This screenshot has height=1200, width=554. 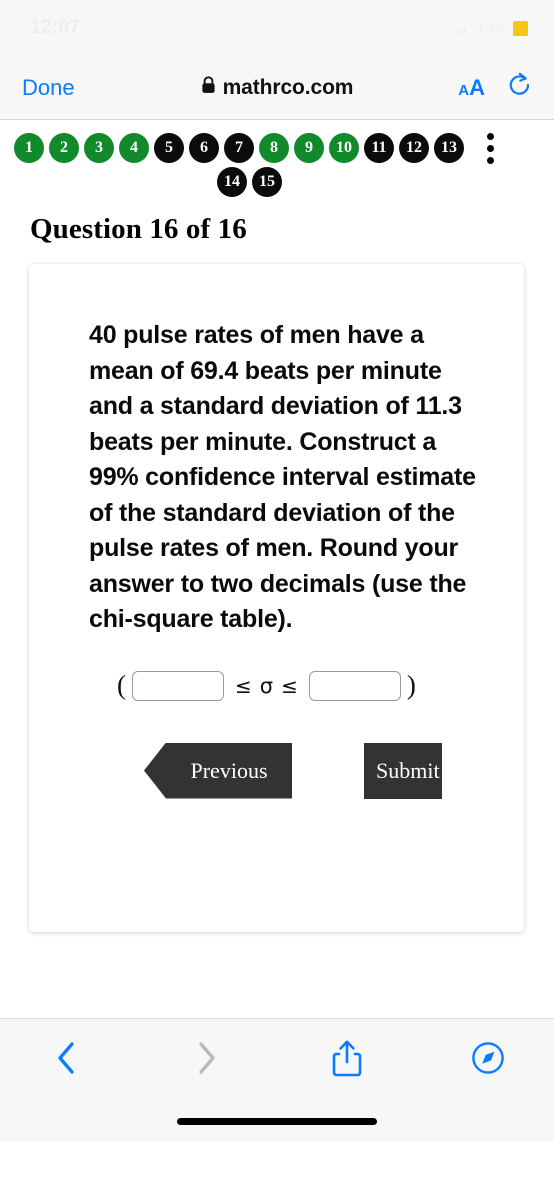 I want to click on question-bubble-label: 13, so click(x=449, y=147).